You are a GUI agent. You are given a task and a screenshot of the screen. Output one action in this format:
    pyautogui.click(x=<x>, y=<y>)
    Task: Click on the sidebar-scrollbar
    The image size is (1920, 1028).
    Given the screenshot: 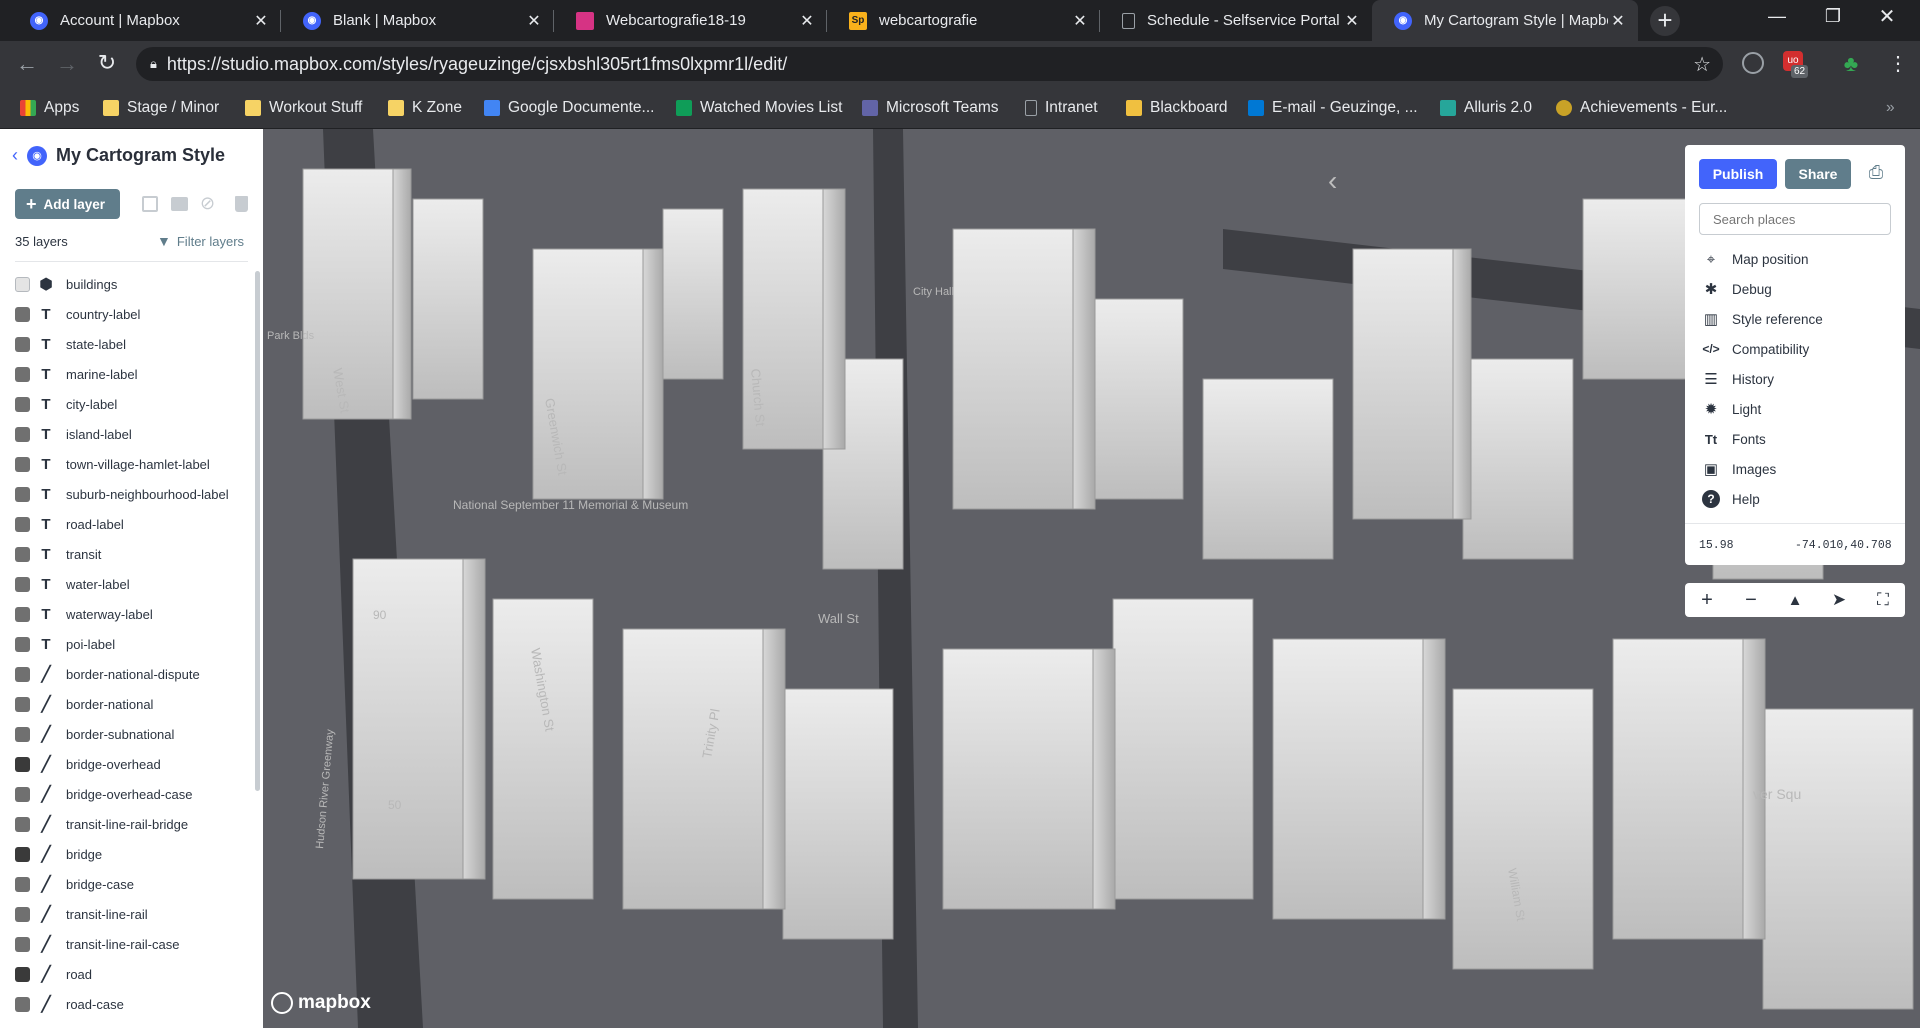 What is the action you would take?
    pyautogui.click(x=257, y=531)
    